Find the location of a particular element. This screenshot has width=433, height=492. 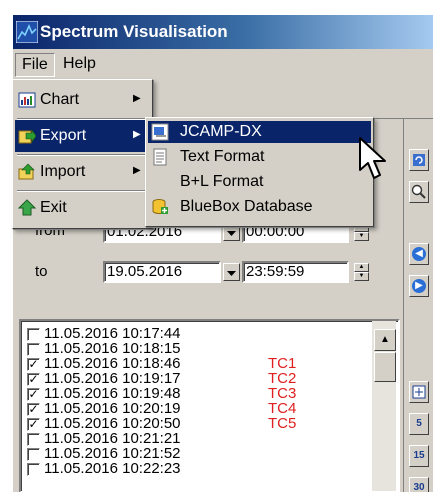

row-timestamp: 11.05.2016 10:19:17 is located at coordinates (112, 378).